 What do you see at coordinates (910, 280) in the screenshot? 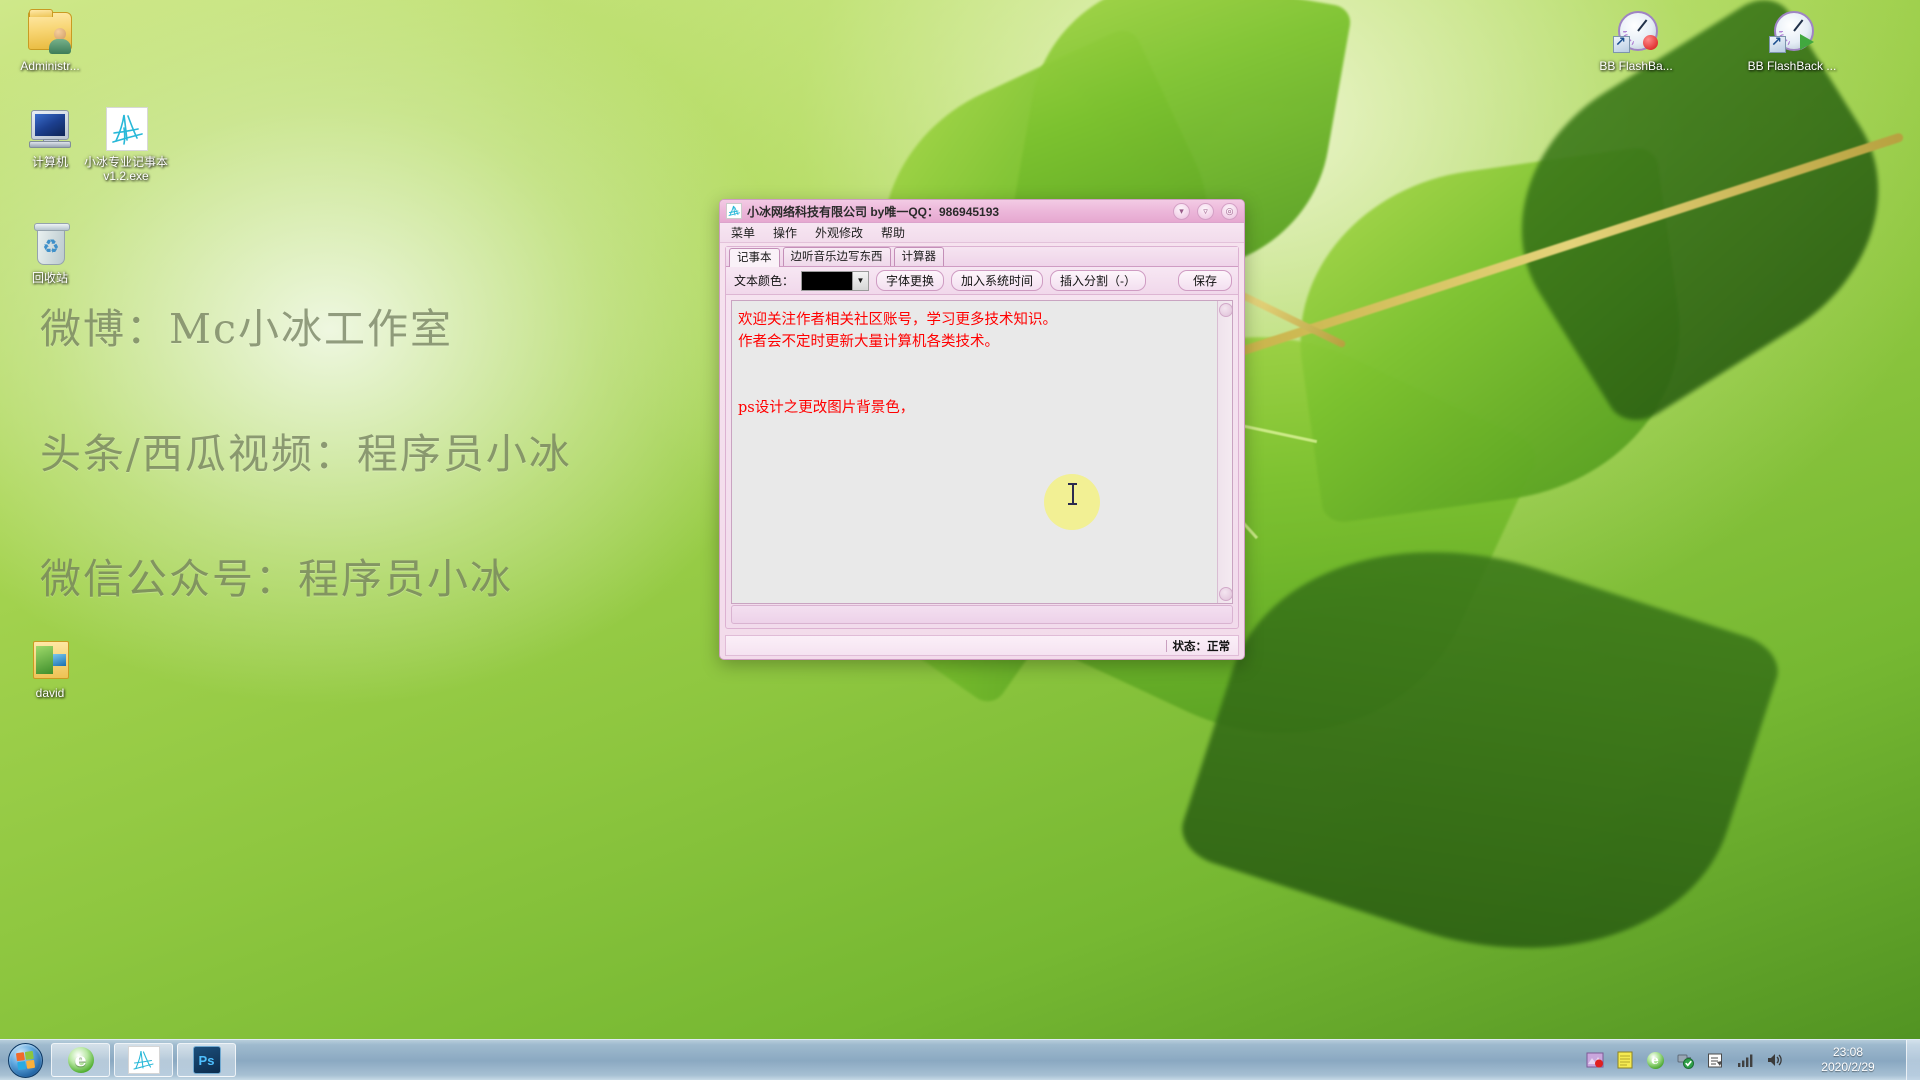
I see `change-font-button: 字体更换` at bounding box center [910, 280].